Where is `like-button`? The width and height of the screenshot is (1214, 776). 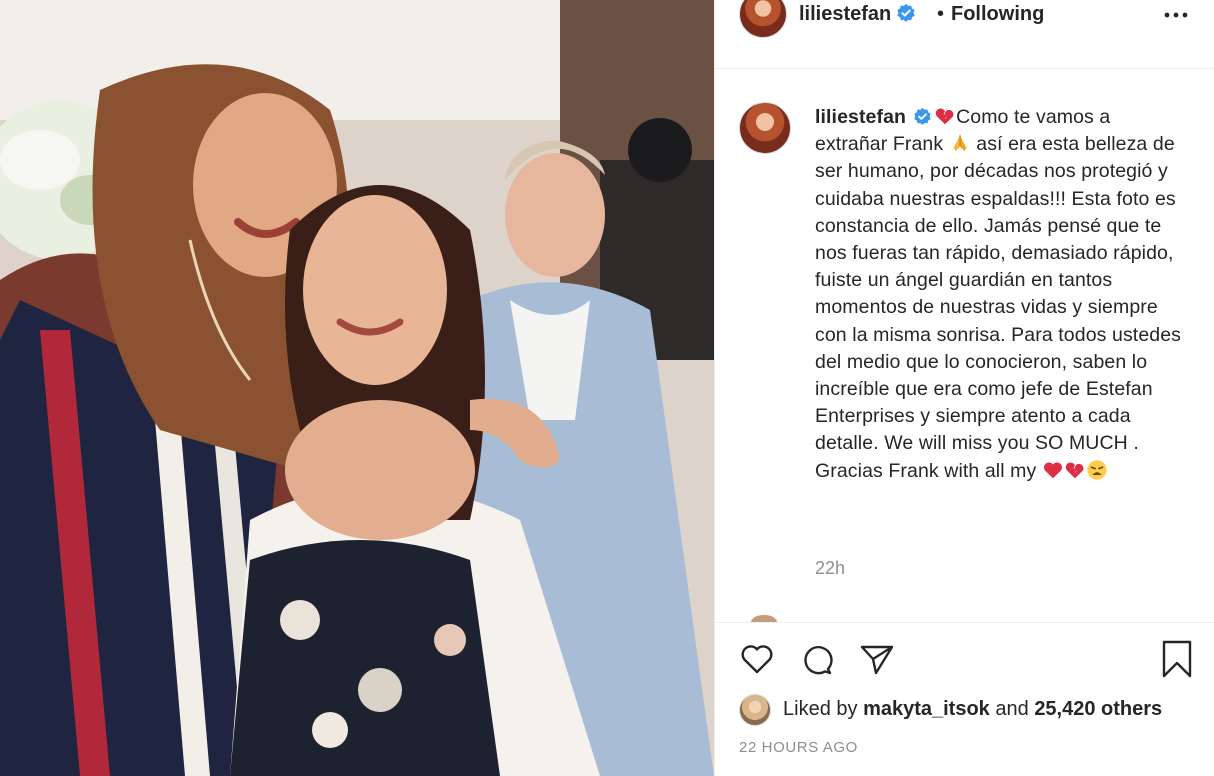 like-button is located at coordinates (757, 659).